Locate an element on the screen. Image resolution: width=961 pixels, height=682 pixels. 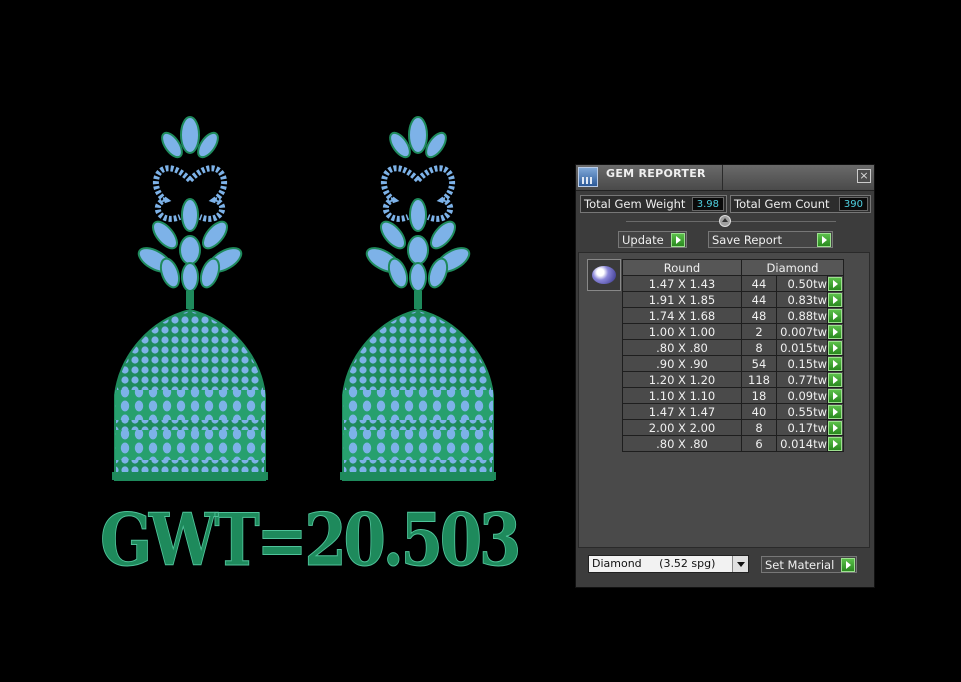
gem-size-cell: 1.74 X 1.68 is located at coordinates (682, 315).